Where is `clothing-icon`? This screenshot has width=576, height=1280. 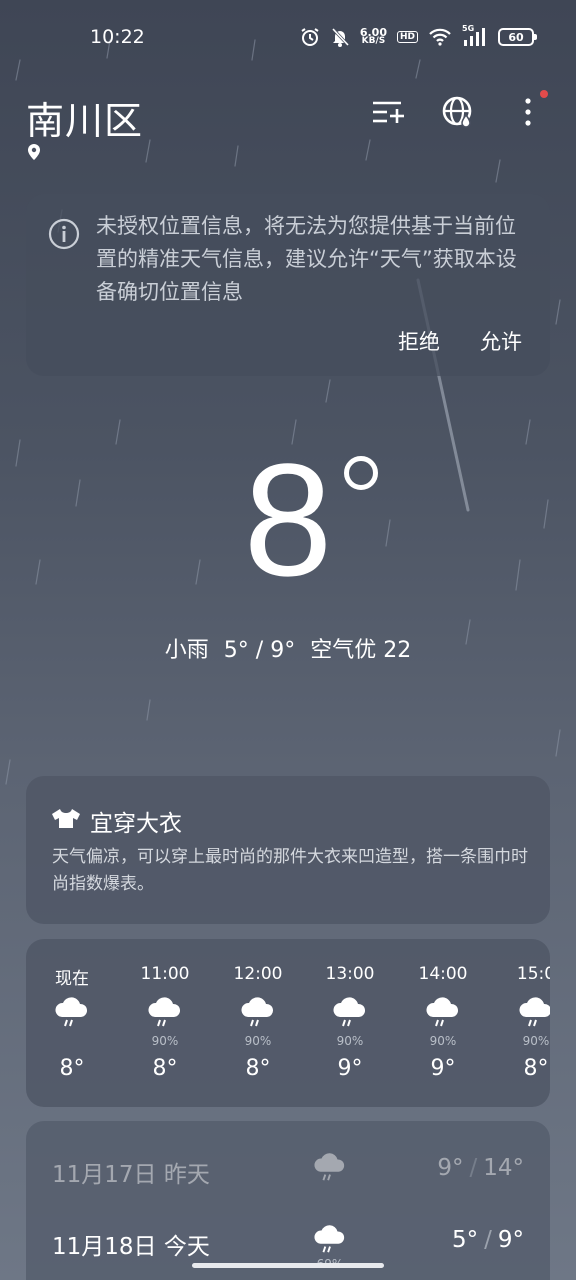 clothing-icon is located at coordinates (66, 818).